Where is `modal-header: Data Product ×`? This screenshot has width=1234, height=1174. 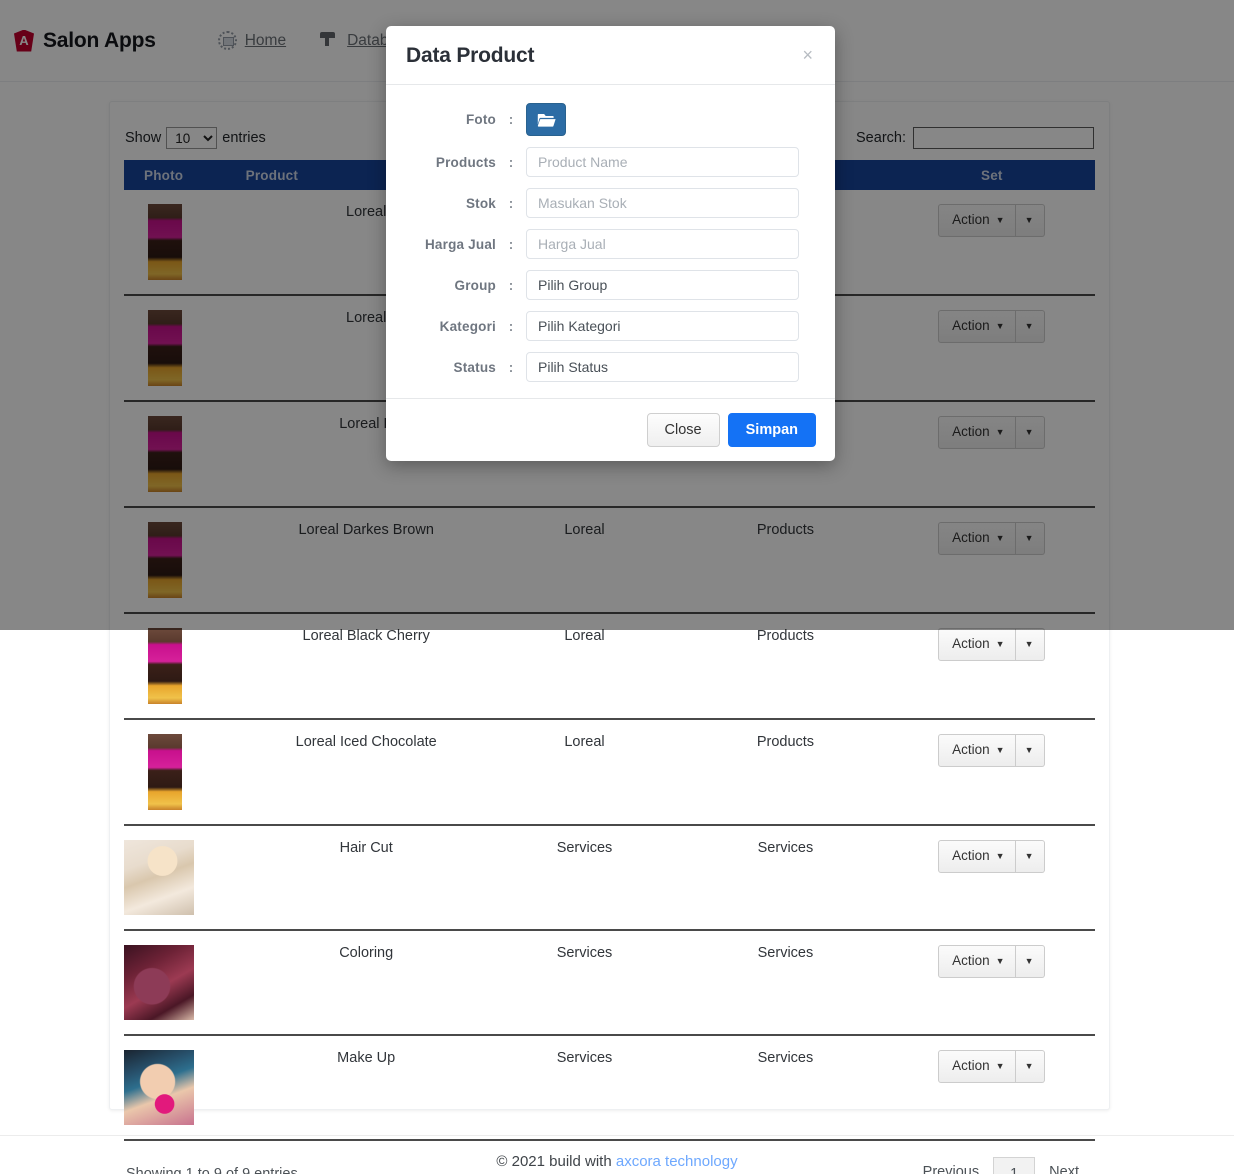 modal-header: Data Product × is located at coordinates (610, 55).